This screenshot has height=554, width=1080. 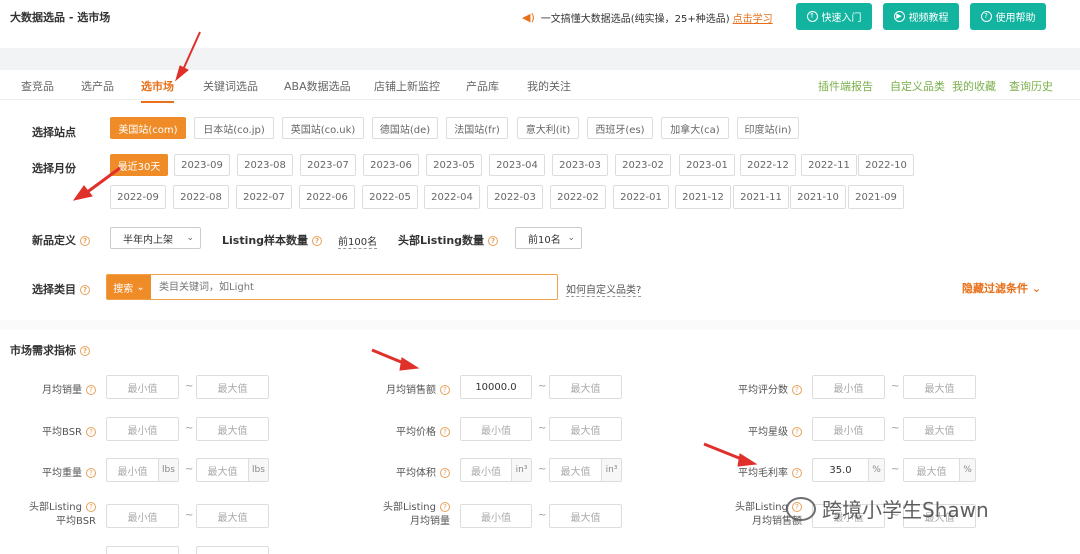 I want to click on newdef-select: 半年内上架 ⌄, so click(x=155, y=238).